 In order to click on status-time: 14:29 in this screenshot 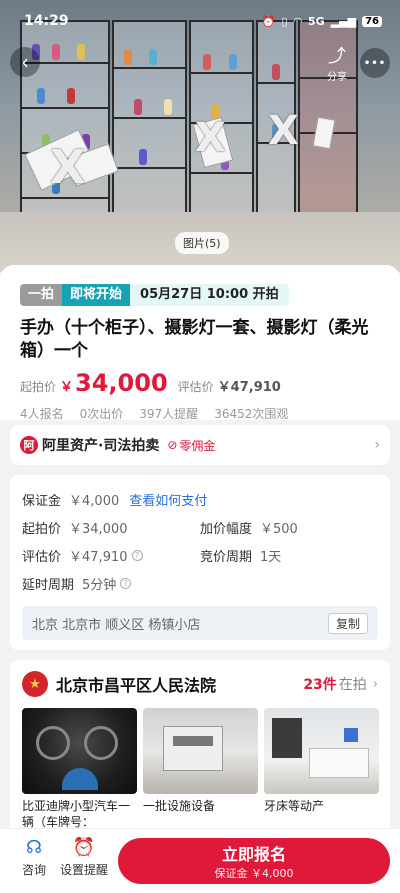, I will do `click(46, 21)`.